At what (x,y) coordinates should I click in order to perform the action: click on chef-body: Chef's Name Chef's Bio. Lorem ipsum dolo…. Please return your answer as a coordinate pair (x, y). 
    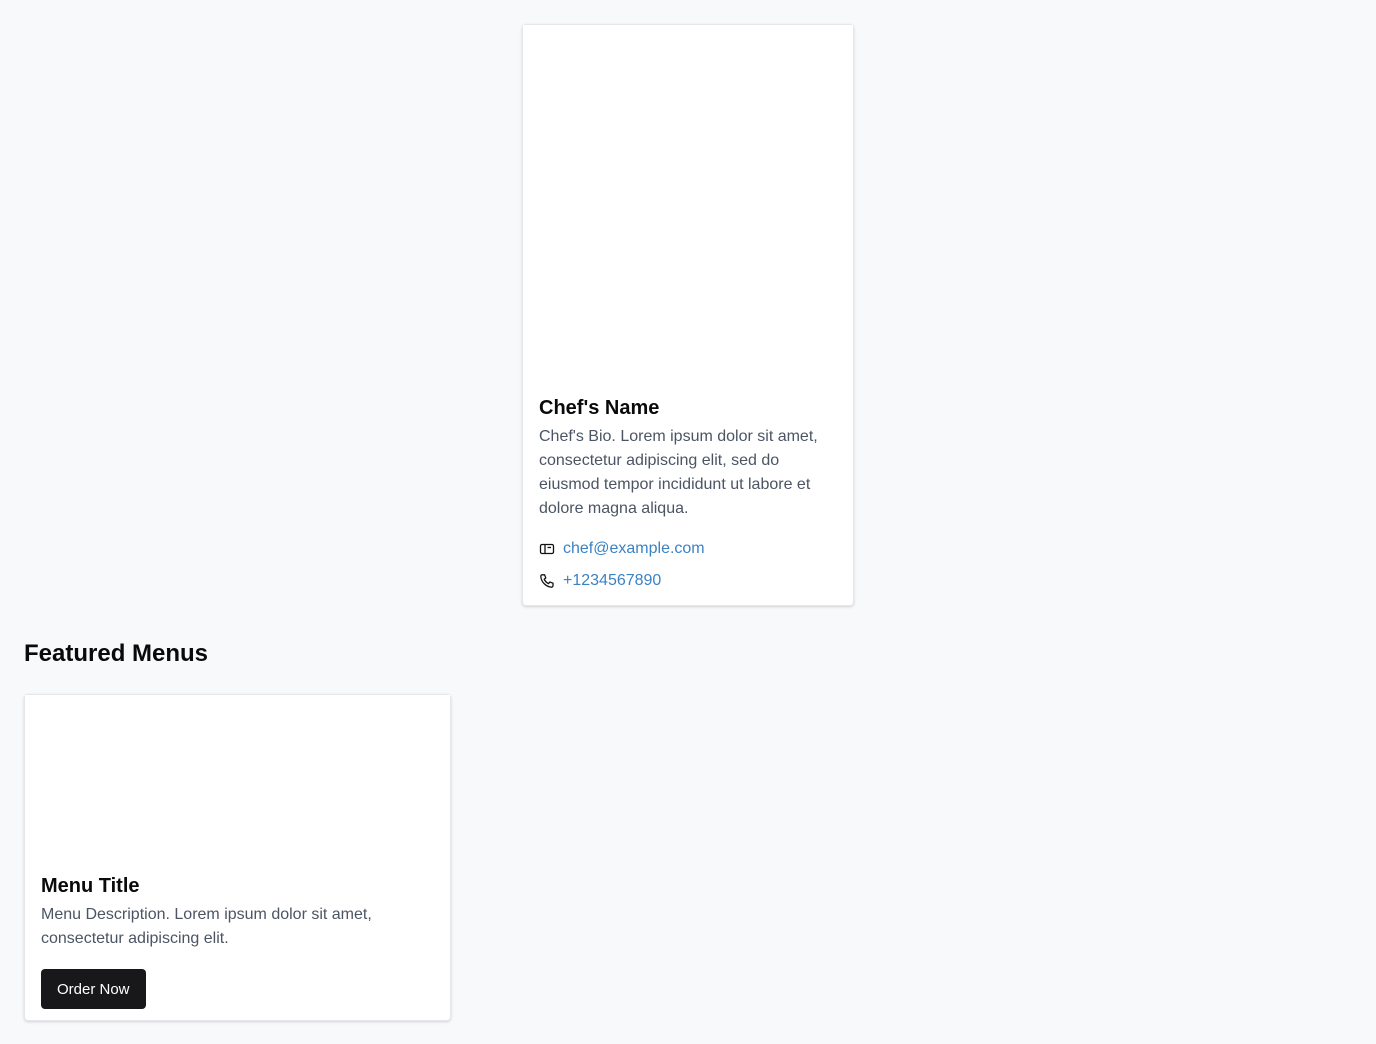
    Looking at the image, I should click on (689, 494).